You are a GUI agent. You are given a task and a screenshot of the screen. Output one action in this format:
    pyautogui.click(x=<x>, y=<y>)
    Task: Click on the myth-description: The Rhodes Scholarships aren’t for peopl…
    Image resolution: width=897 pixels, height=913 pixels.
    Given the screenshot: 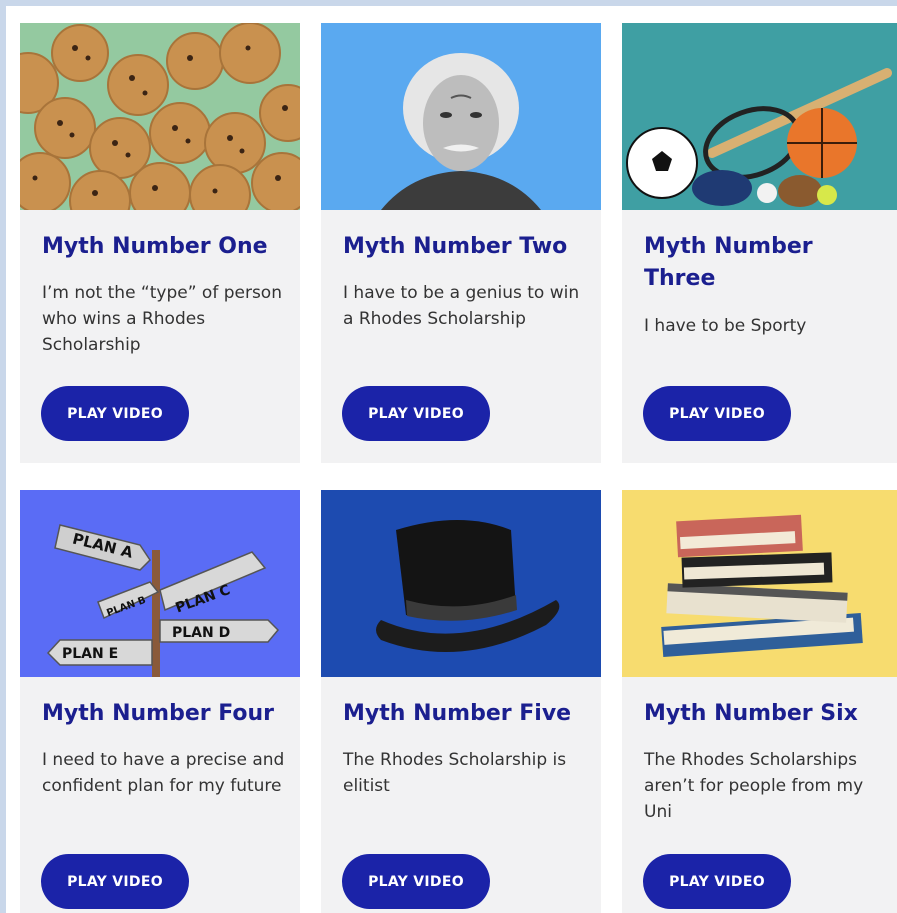 What is the action you would take?
    pyautogui.click(x=754, y=786)
    